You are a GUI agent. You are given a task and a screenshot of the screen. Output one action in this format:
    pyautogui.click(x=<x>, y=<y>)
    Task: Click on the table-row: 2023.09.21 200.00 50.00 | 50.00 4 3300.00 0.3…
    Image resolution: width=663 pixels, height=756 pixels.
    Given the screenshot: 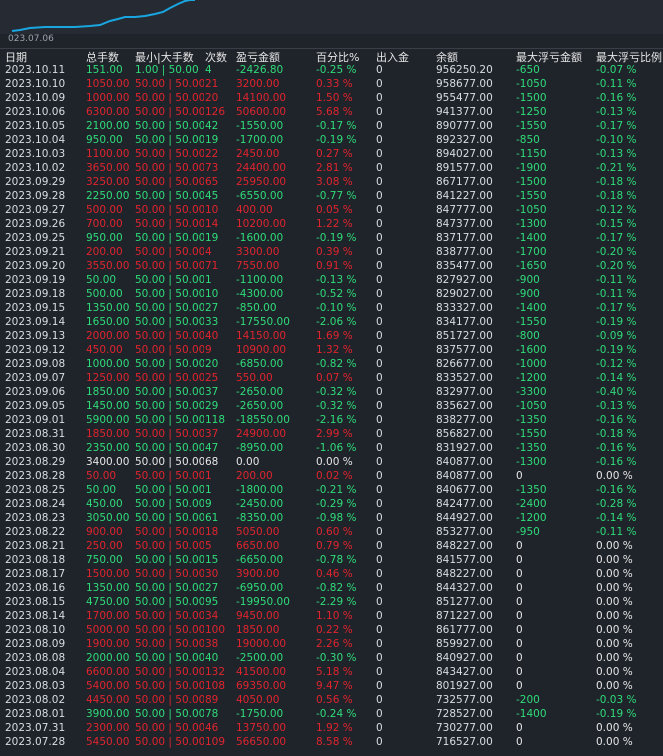 What is the action you would take?
    pyautogui.click(x=331, y=252)
    